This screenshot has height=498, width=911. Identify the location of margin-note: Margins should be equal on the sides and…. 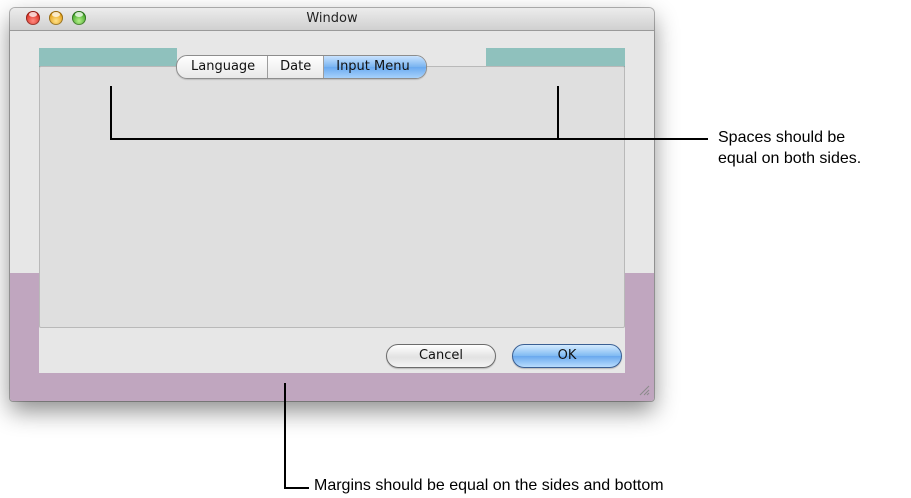
(489, 485).